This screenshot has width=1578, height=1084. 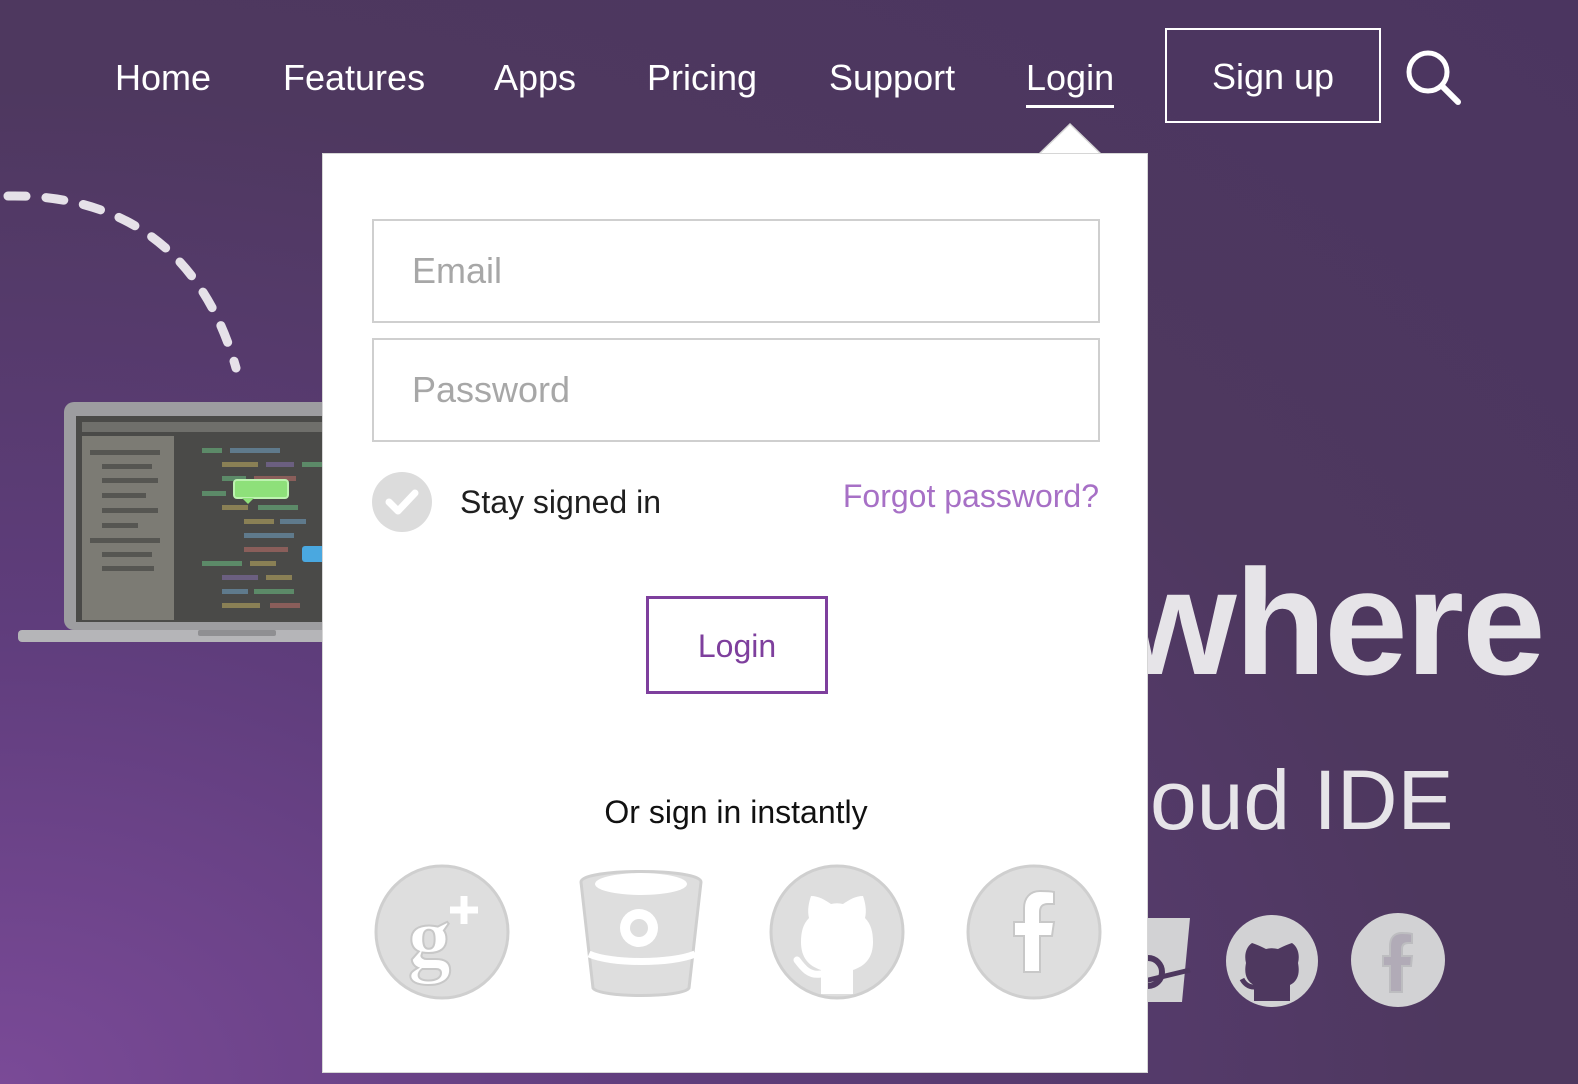 I want to click on google-plus-icon: g, so click(x=442, y=932).